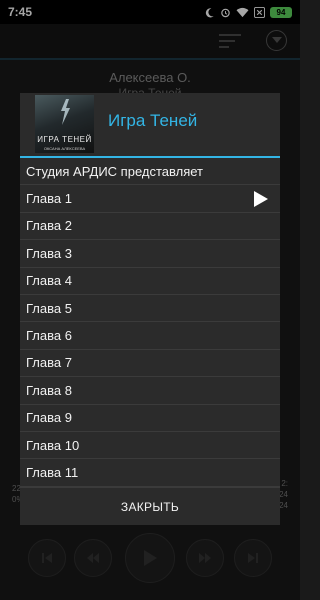 Image resolution: width=320 pixels, height=600 pixels. What do you see at coordinates (49, 199) in the screenshot?
I see `chapter-label: Глава 1` at bounding box center [49, 199].